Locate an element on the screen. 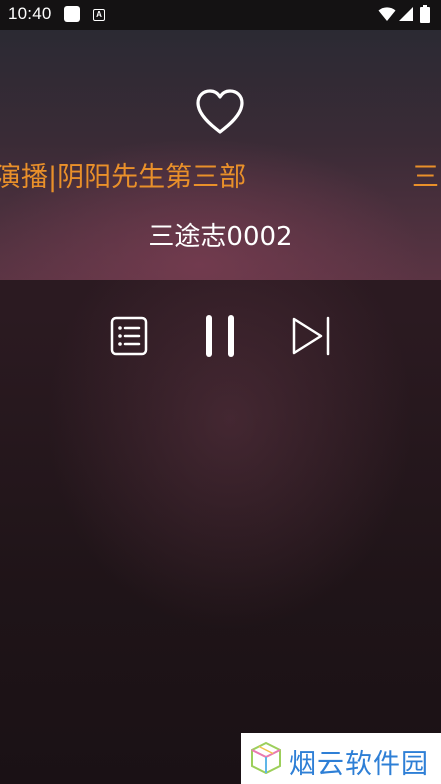 The height and width of the screenshot is (784, 441). playlist-icon is located at coordinates (129, 336).